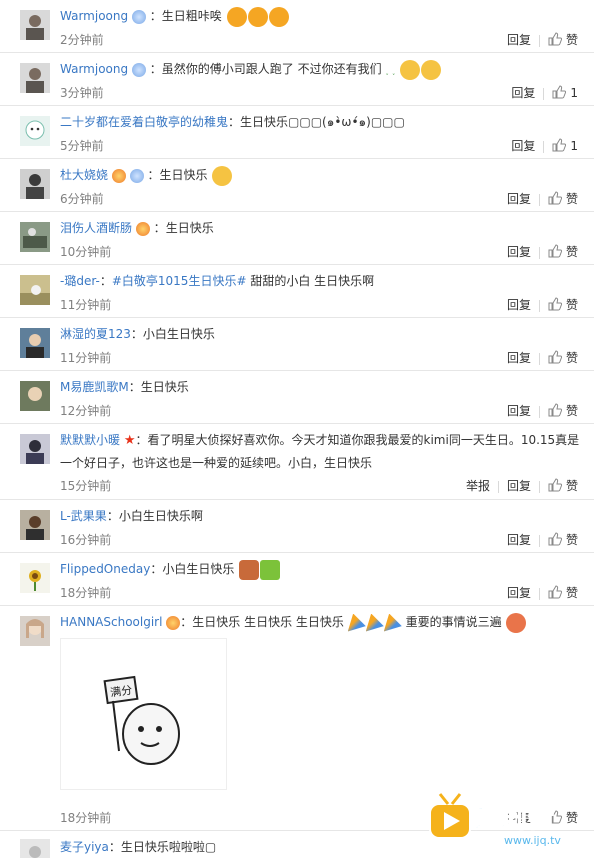 The height and width of the screenshot is (858, 594). What do you see at coordinates (95, 334) in the screenshot?
I see `commenter-name: 淋湿的夏123` at bounding box center [95, 334].